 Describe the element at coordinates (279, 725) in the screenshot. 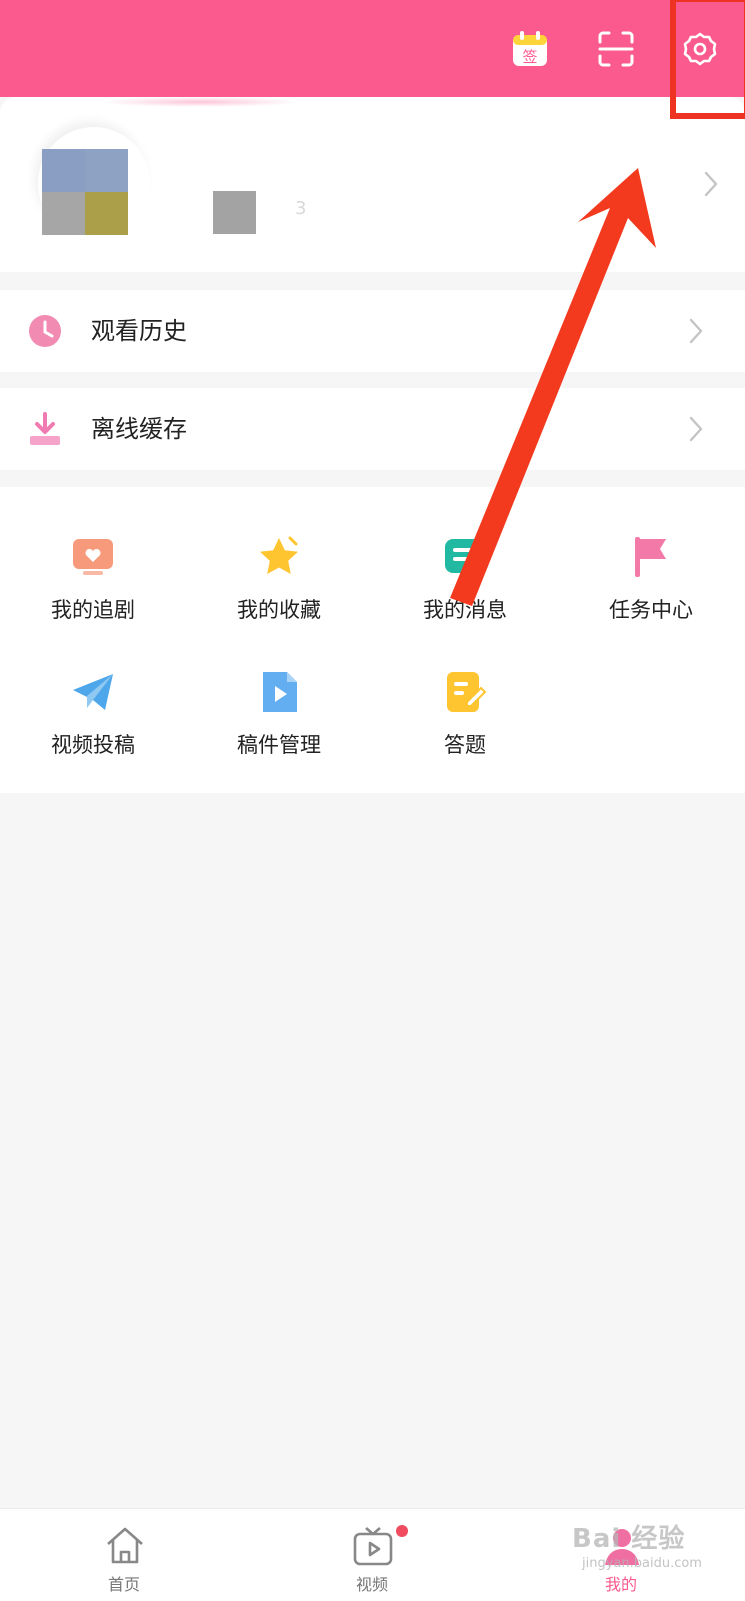

I see `grid-item-manuscripts: 稿件管理` at that location.